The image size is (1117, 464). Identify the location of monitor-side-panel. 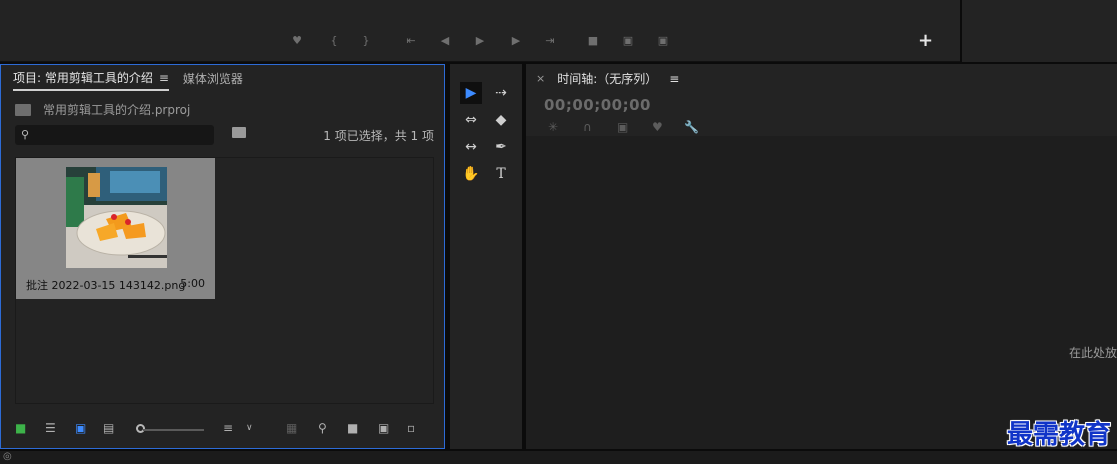
(1039, 31).